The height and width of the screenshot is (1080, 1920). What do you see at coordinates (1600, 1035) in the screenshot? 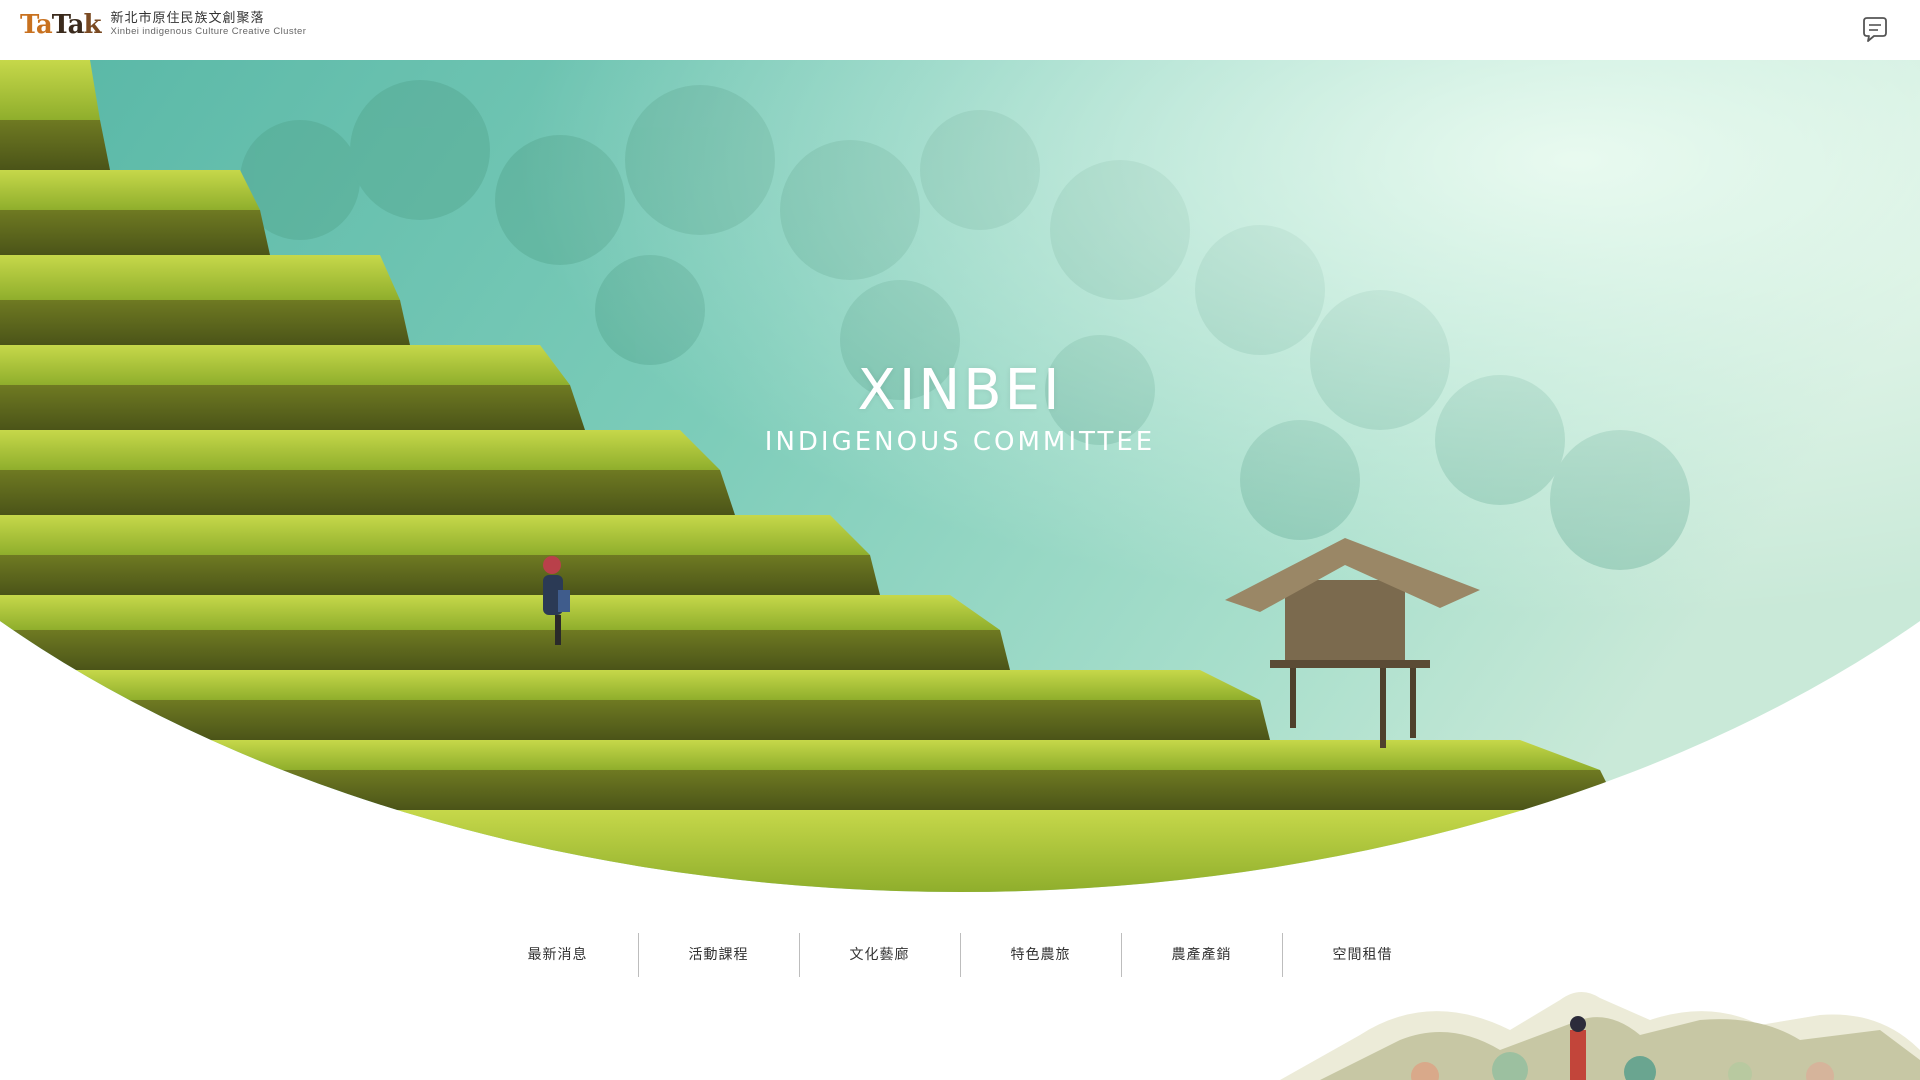
I see `mountain-illustration` at bounding box center [1600, 1035].